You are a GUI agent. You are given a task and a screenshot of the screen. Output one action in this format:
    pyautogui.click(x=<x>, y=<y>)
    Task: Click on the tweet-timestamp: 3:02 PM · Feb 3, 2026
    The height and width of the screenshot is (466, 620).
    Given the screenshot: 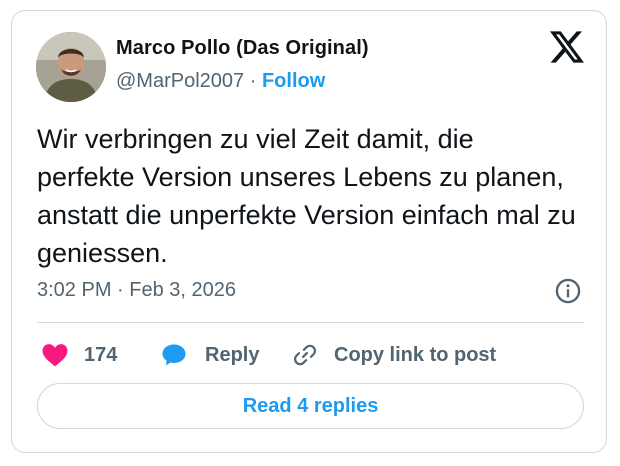 What is the action you would take?
    pyautogui.click(x=136, y=290)
    